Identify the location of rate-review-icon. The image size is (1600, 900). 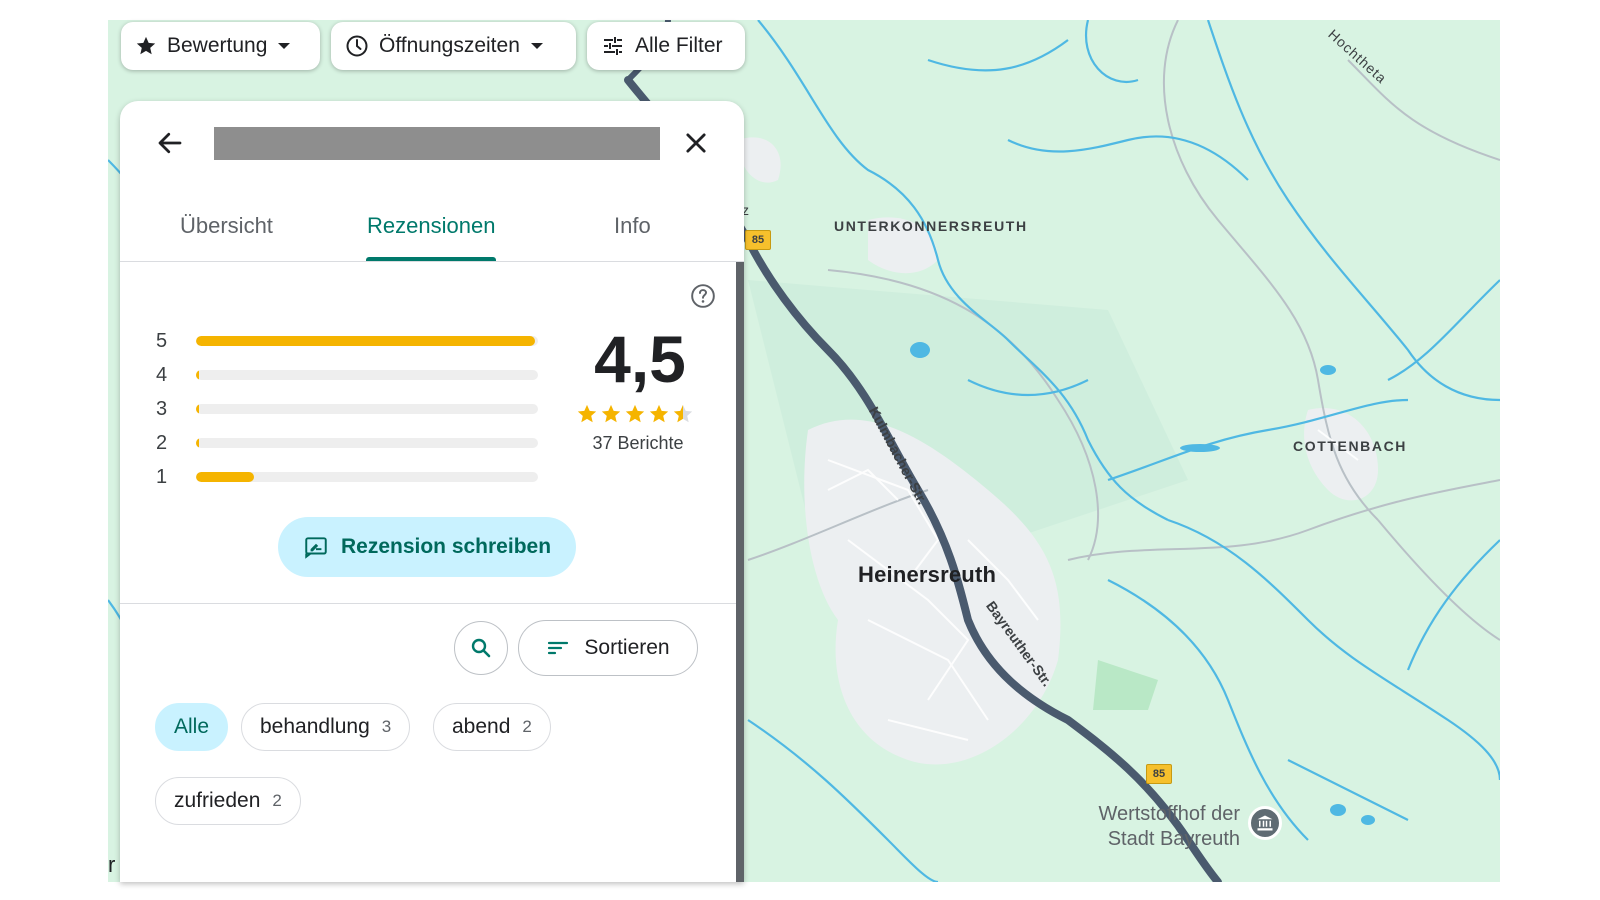
(316, 548).